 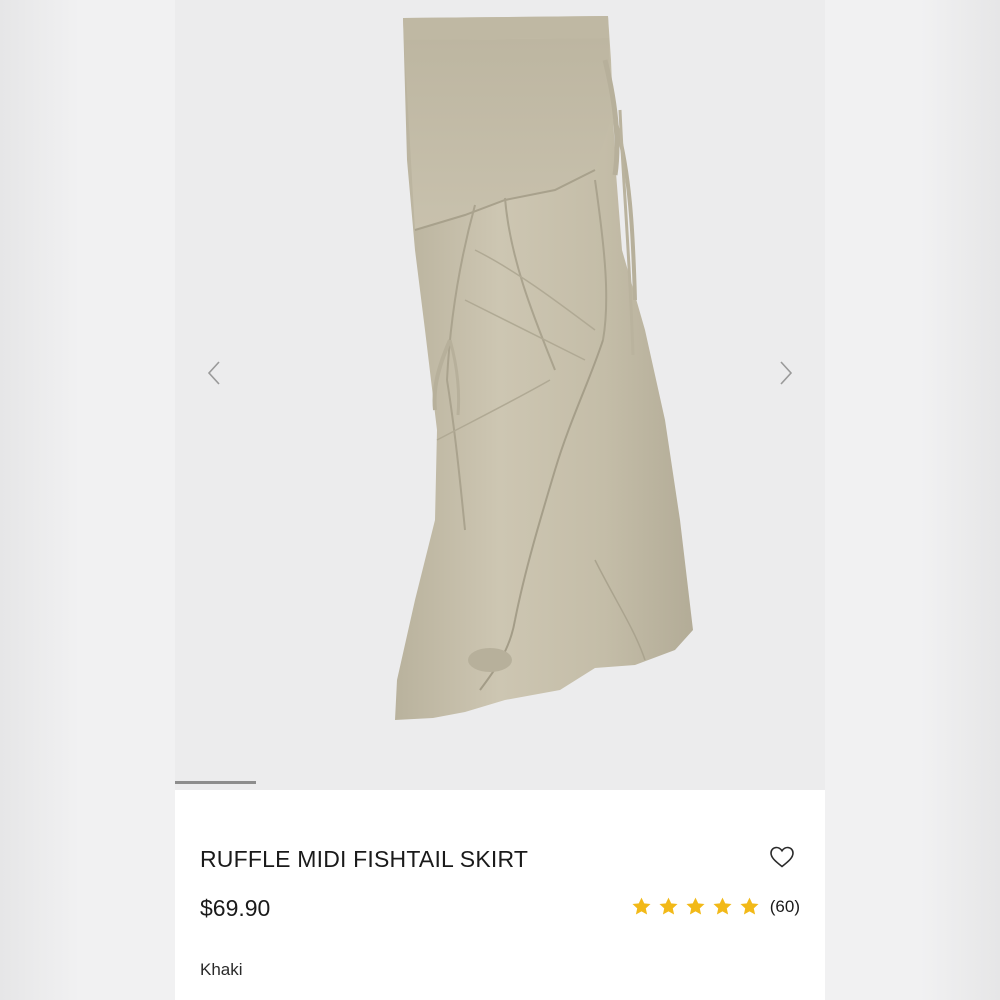 I want to click on product-price: $69.90, so click(x=235, y=908).